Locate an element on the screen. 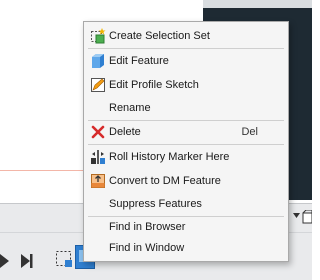  menu-item-roll-history-marker: Roll History Marker Here is located at coordinates (186, 157).